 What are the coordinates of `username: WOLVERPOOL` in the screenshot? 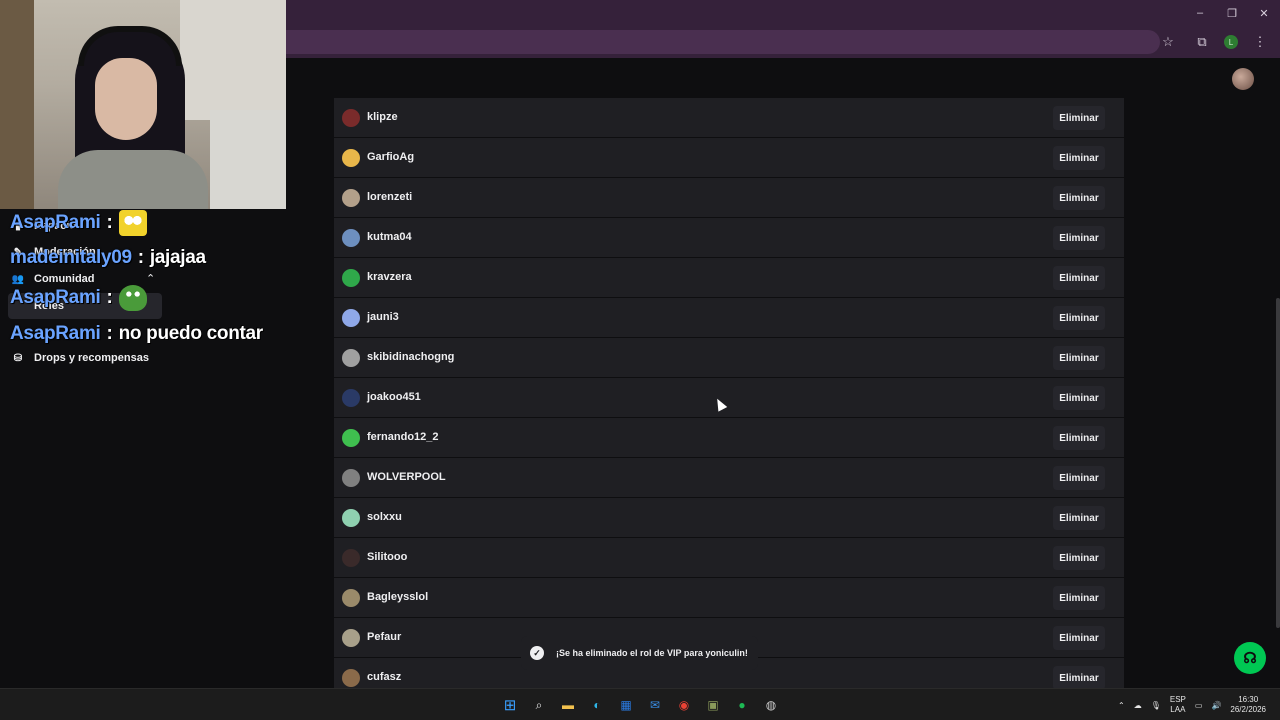 It's located at (406, 477).